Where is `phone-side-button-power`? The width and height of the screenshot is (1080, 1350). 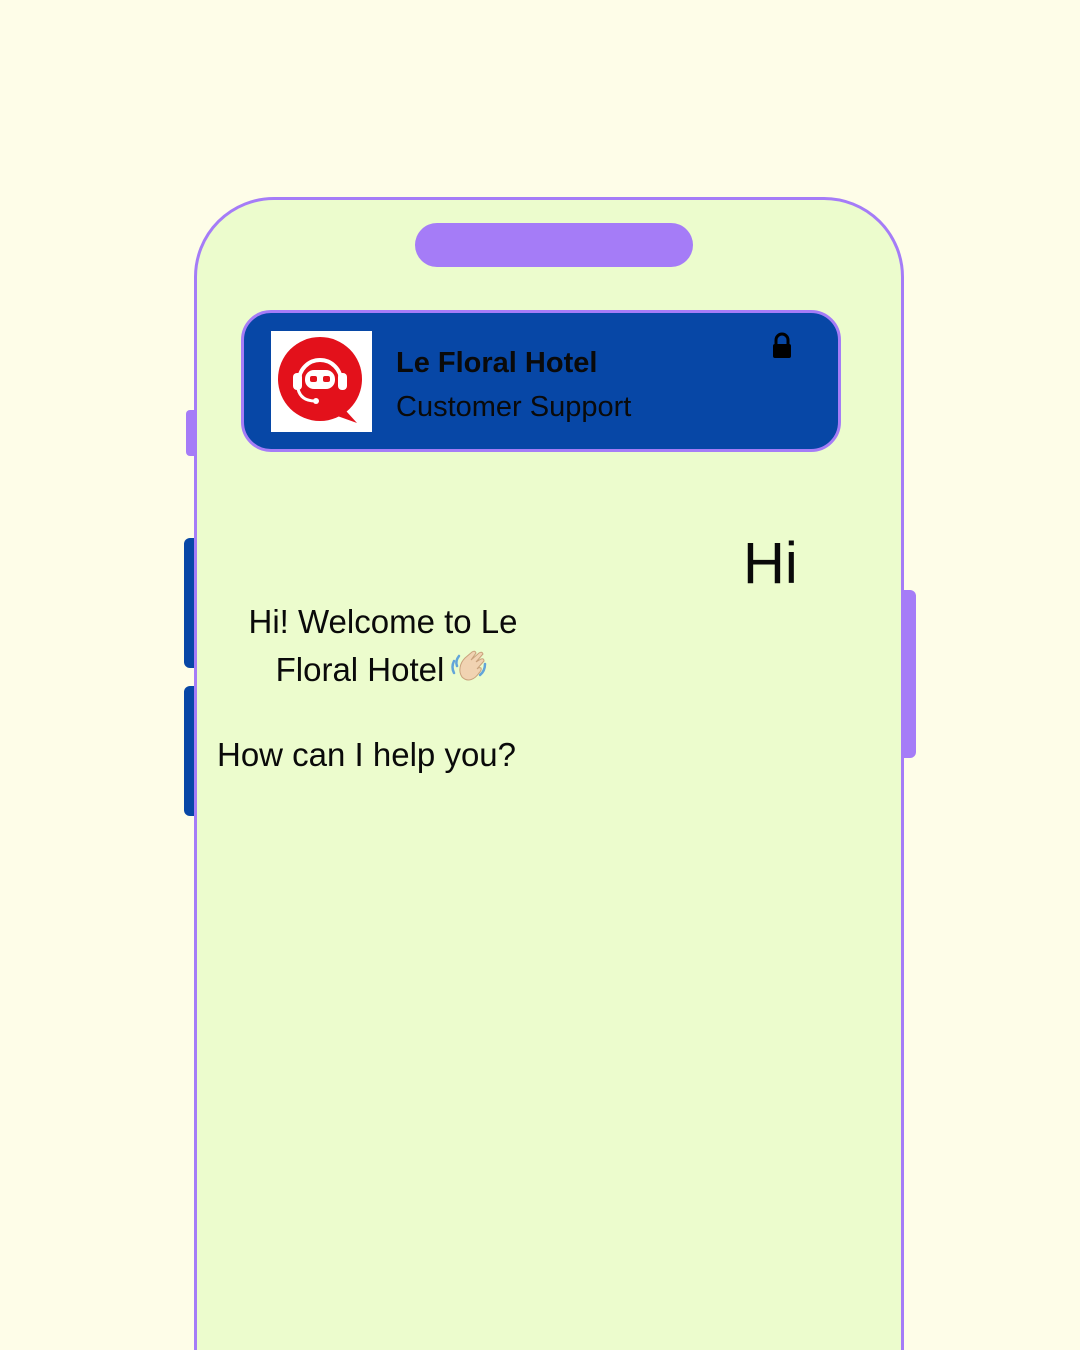 phone-side-button-power is located at coordinates (909, 674).